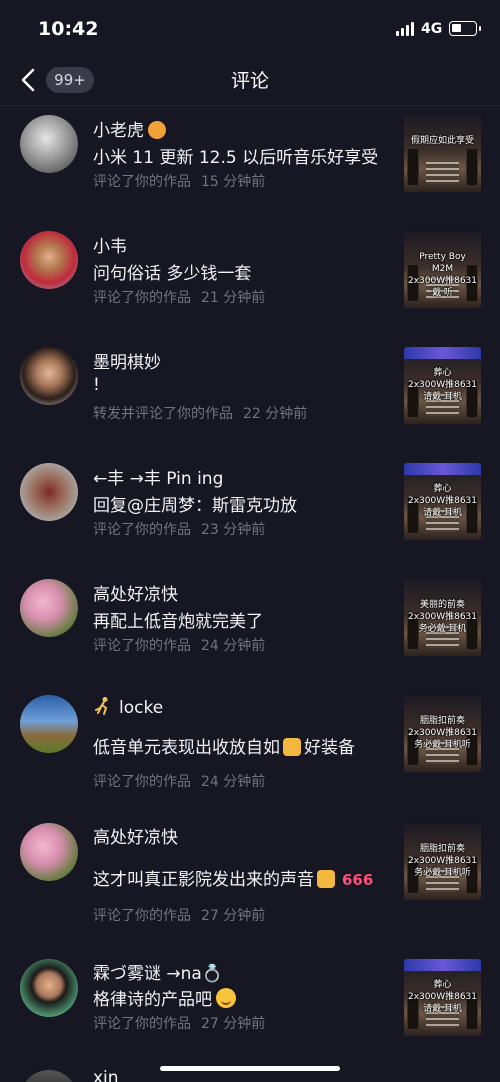 The width and height of the screenshot is (500, 1082). Describe the element at coordinates (163, 414) in the screenshot. I see `comment-action: 转发并评论了你的作品` at that location.